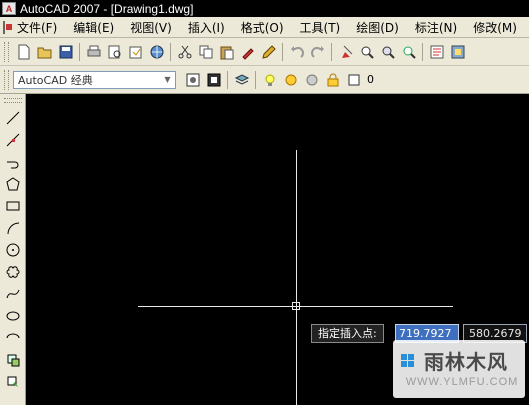  Describe the element at coordinates (13, 316) in the screenshot. I see `ellipse-icon` at that location.